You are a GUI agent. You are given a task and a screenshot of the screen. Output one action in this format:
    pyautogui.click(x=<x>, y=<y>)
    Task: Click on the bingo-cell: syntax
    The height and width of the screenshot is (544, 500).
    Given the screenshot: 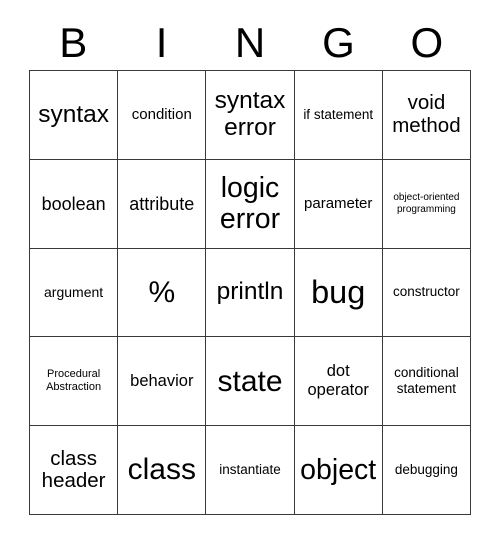 What is the action you would take?
    pyautogui.click(x=74, y=115)
    